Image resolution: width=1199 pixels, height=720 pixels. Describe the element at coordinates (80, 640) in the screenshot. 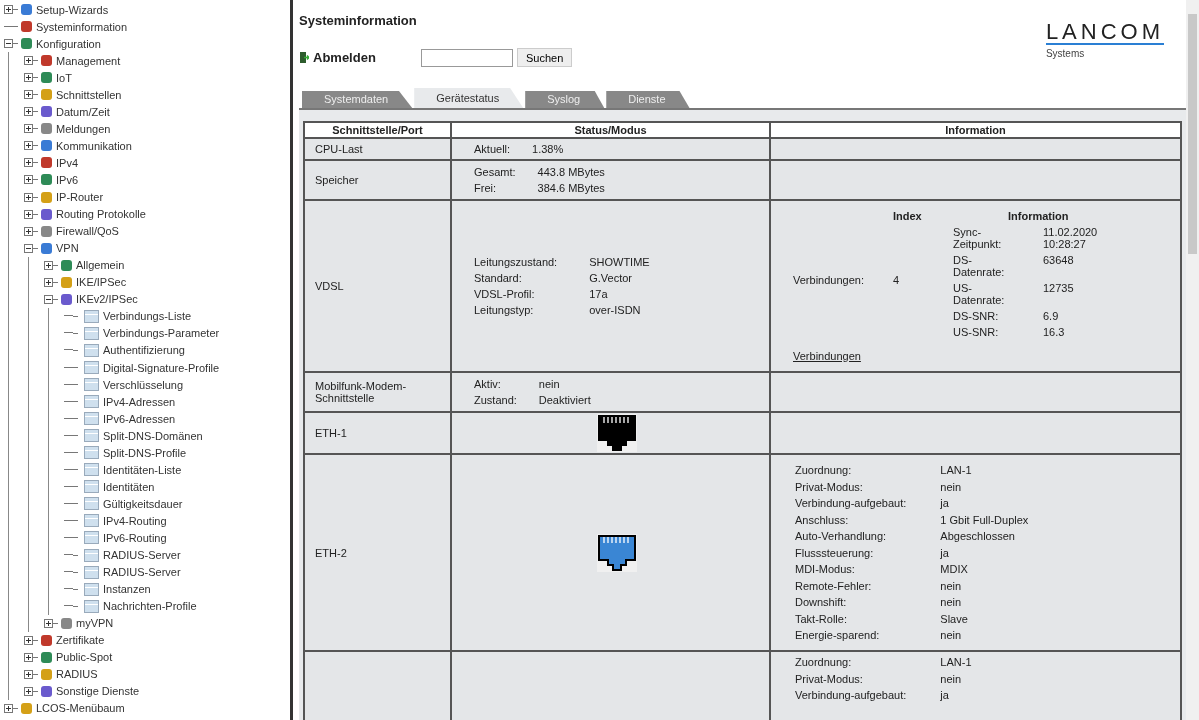

I see `tree-item: Zertifikate` at that location.